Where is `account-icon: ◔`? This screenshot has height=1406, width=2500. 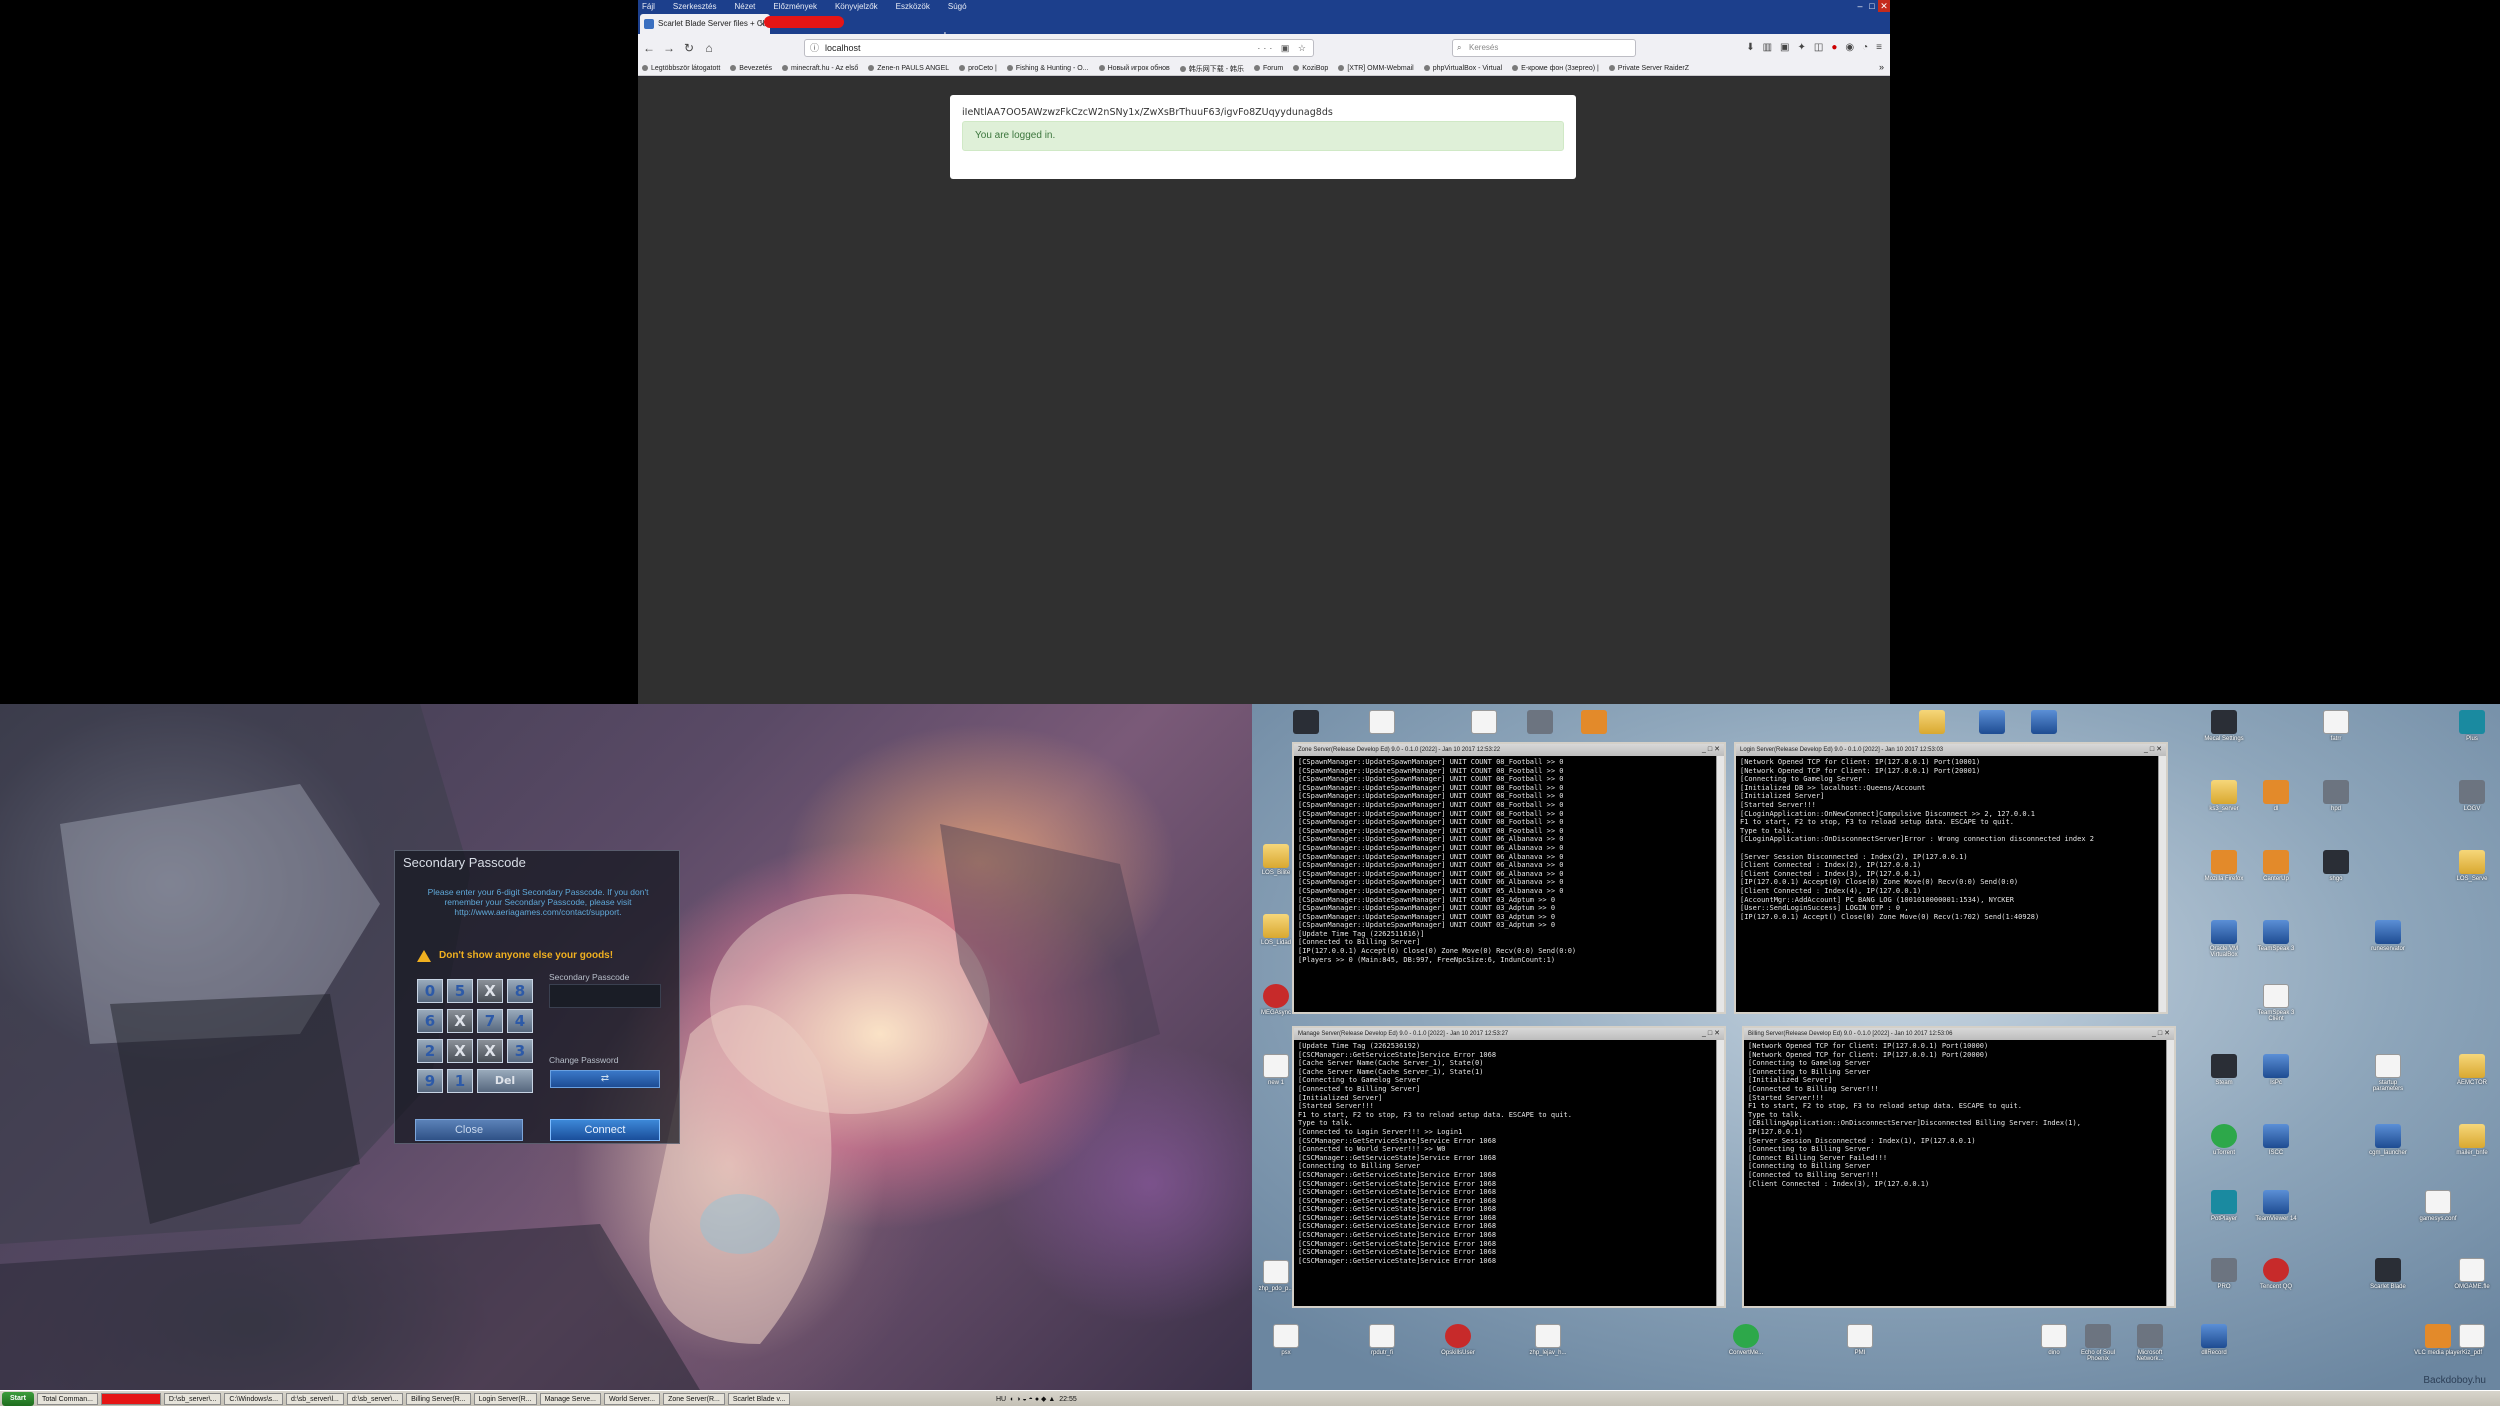
account-icon: ◔ is located at coordinates (1865, 47).